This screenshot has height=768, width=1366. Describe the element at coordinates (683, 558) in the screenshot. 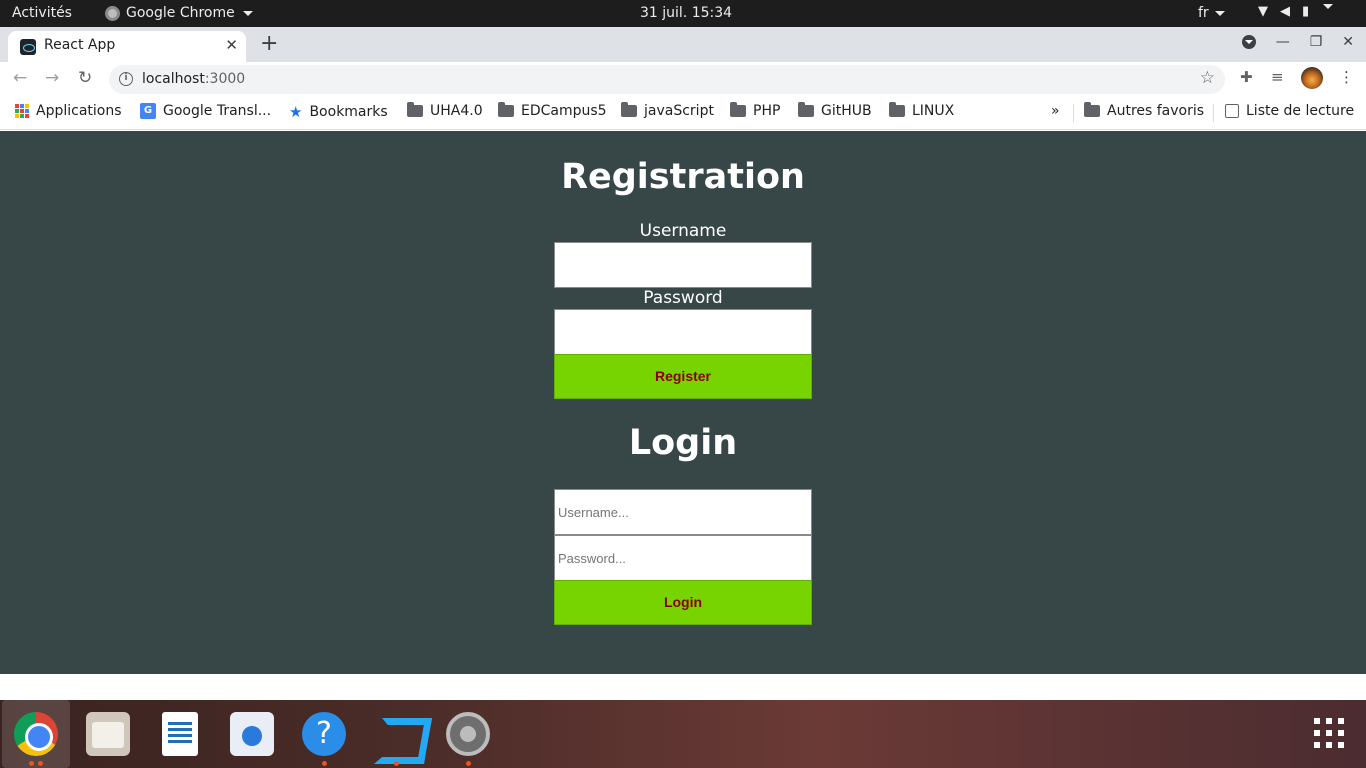

I see `login-password-input` at that location.